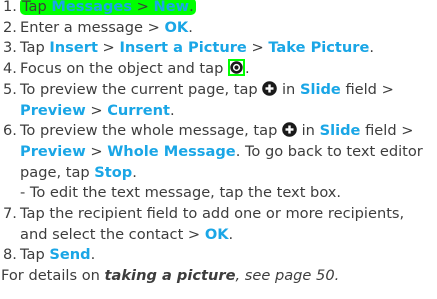 Image resolution: width=437 pixels, height=299 pixels. Describe the element at coordinates (10, 7) in the screenshot. I see `step-number: 1.` at that location.